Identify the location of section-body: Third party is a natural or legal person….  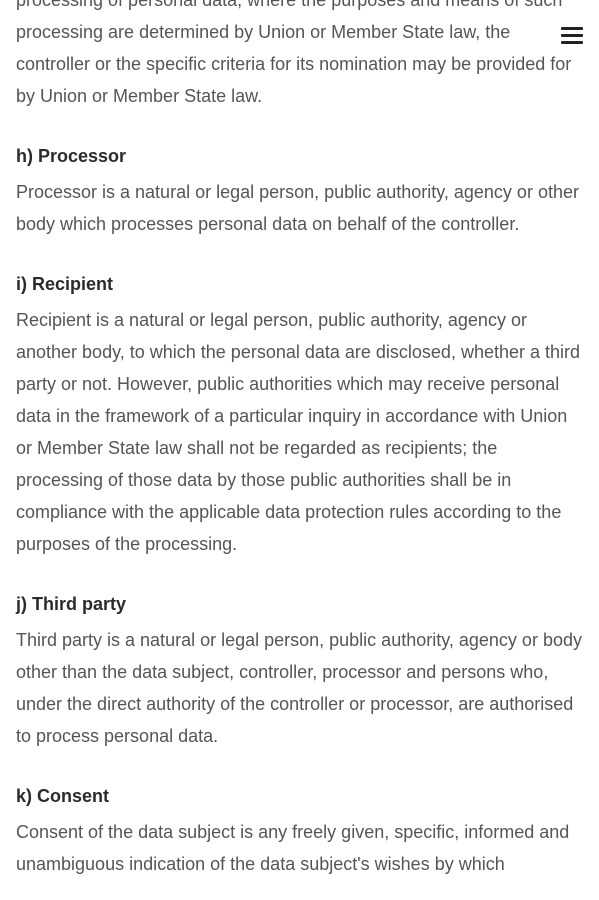
(299, 688).